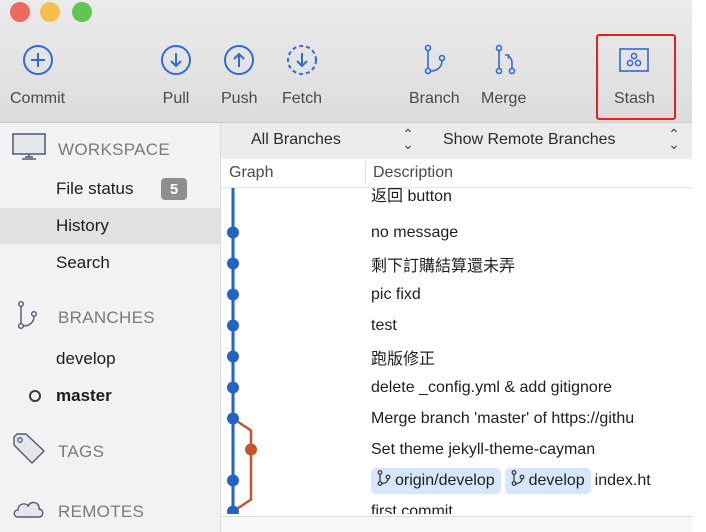  I want to click on sidebar-item-branch-develop: develop, so click(110, 359).